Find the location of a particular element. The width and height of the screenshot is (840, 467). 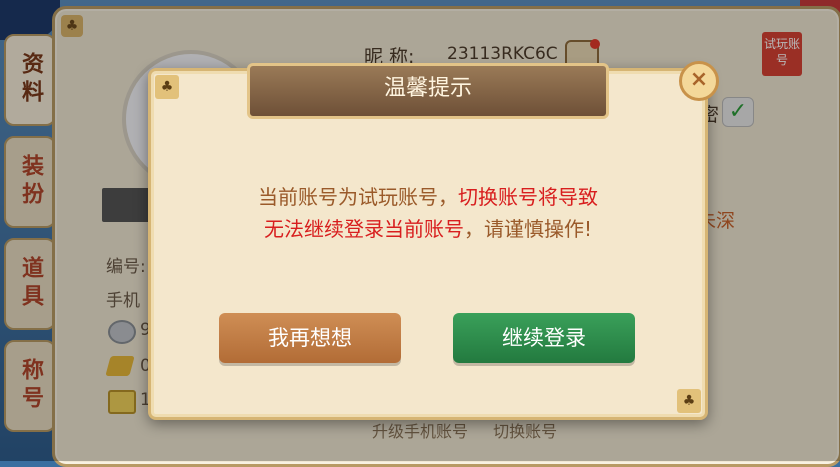

dialog-title: 温馨提示 is located at coordinates (428, 91).